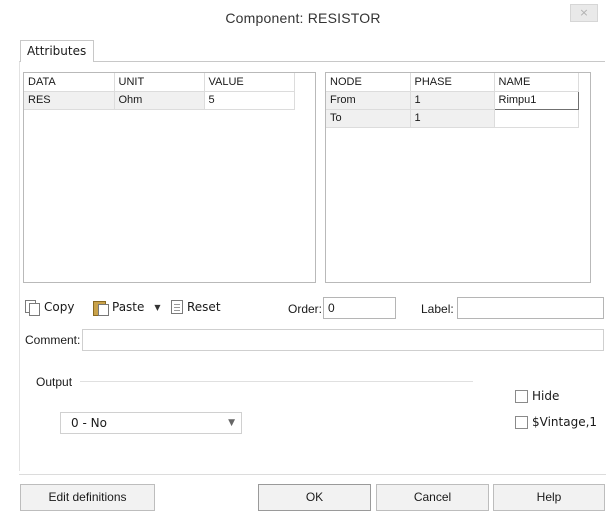  I want to click on group-divider, so click(276, 381).